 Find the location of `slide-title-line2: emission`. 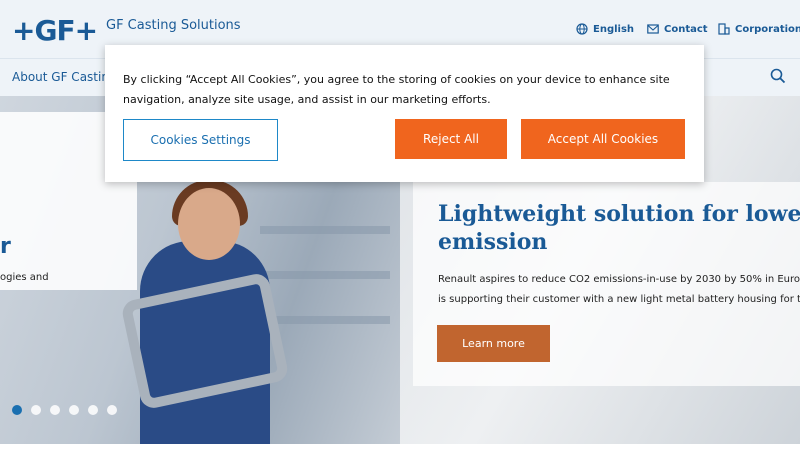

slide-title-line2: emission is located at coordinates (493, 242).